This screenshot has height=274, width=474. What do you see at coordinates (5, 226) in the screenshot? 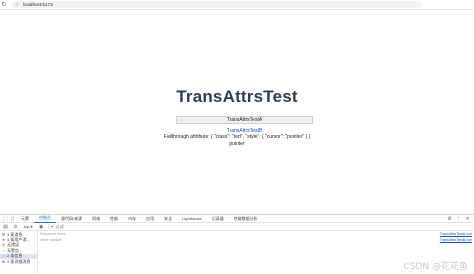
I see `sidebar-toggle-icon: ▤` at bounding box center [5, 226].